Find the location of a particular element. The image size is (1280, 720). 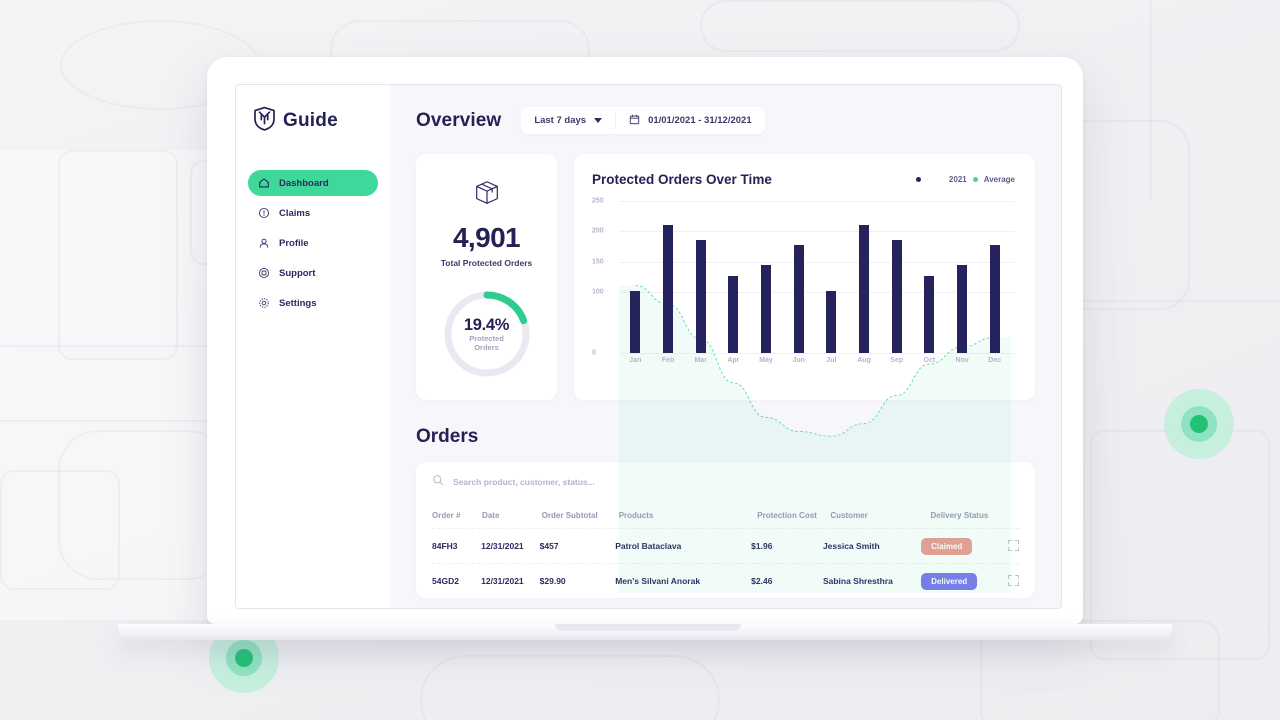

cell-order: 54GD2 is located at coordinates (445, 581).